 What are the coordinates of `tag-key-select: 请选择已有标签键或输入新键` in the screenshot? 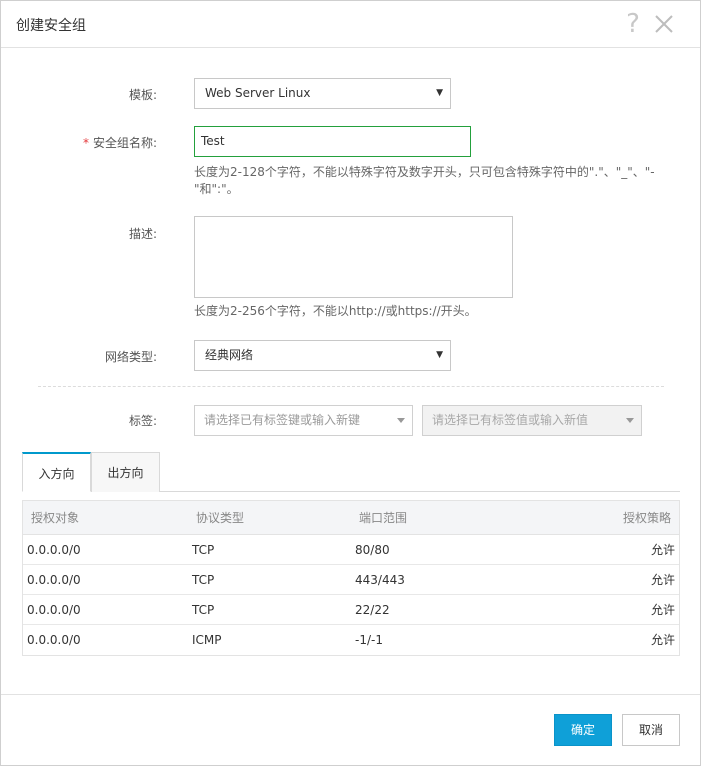 It's located at (303, 420).